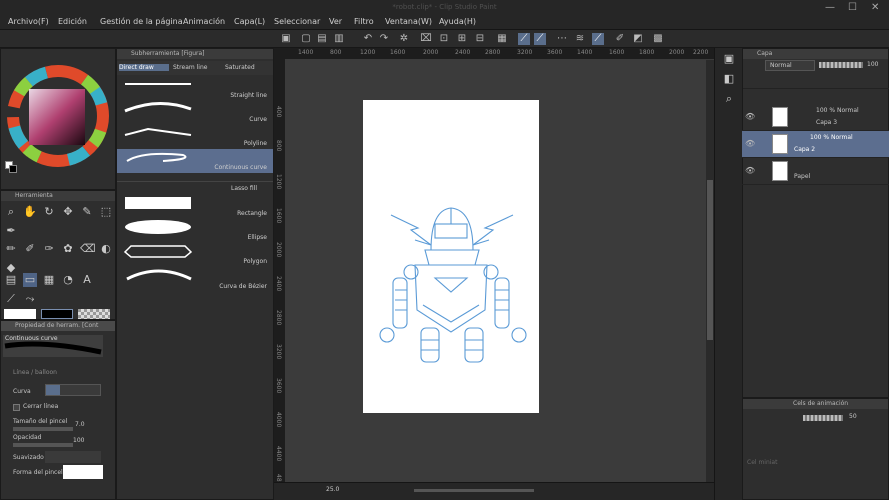 The image size is (889, 500). What do you see at coordinates (195, 207) in the screenshot?
I see `subtool-rectangle: Rectangle` at bounding box center [195, 207].